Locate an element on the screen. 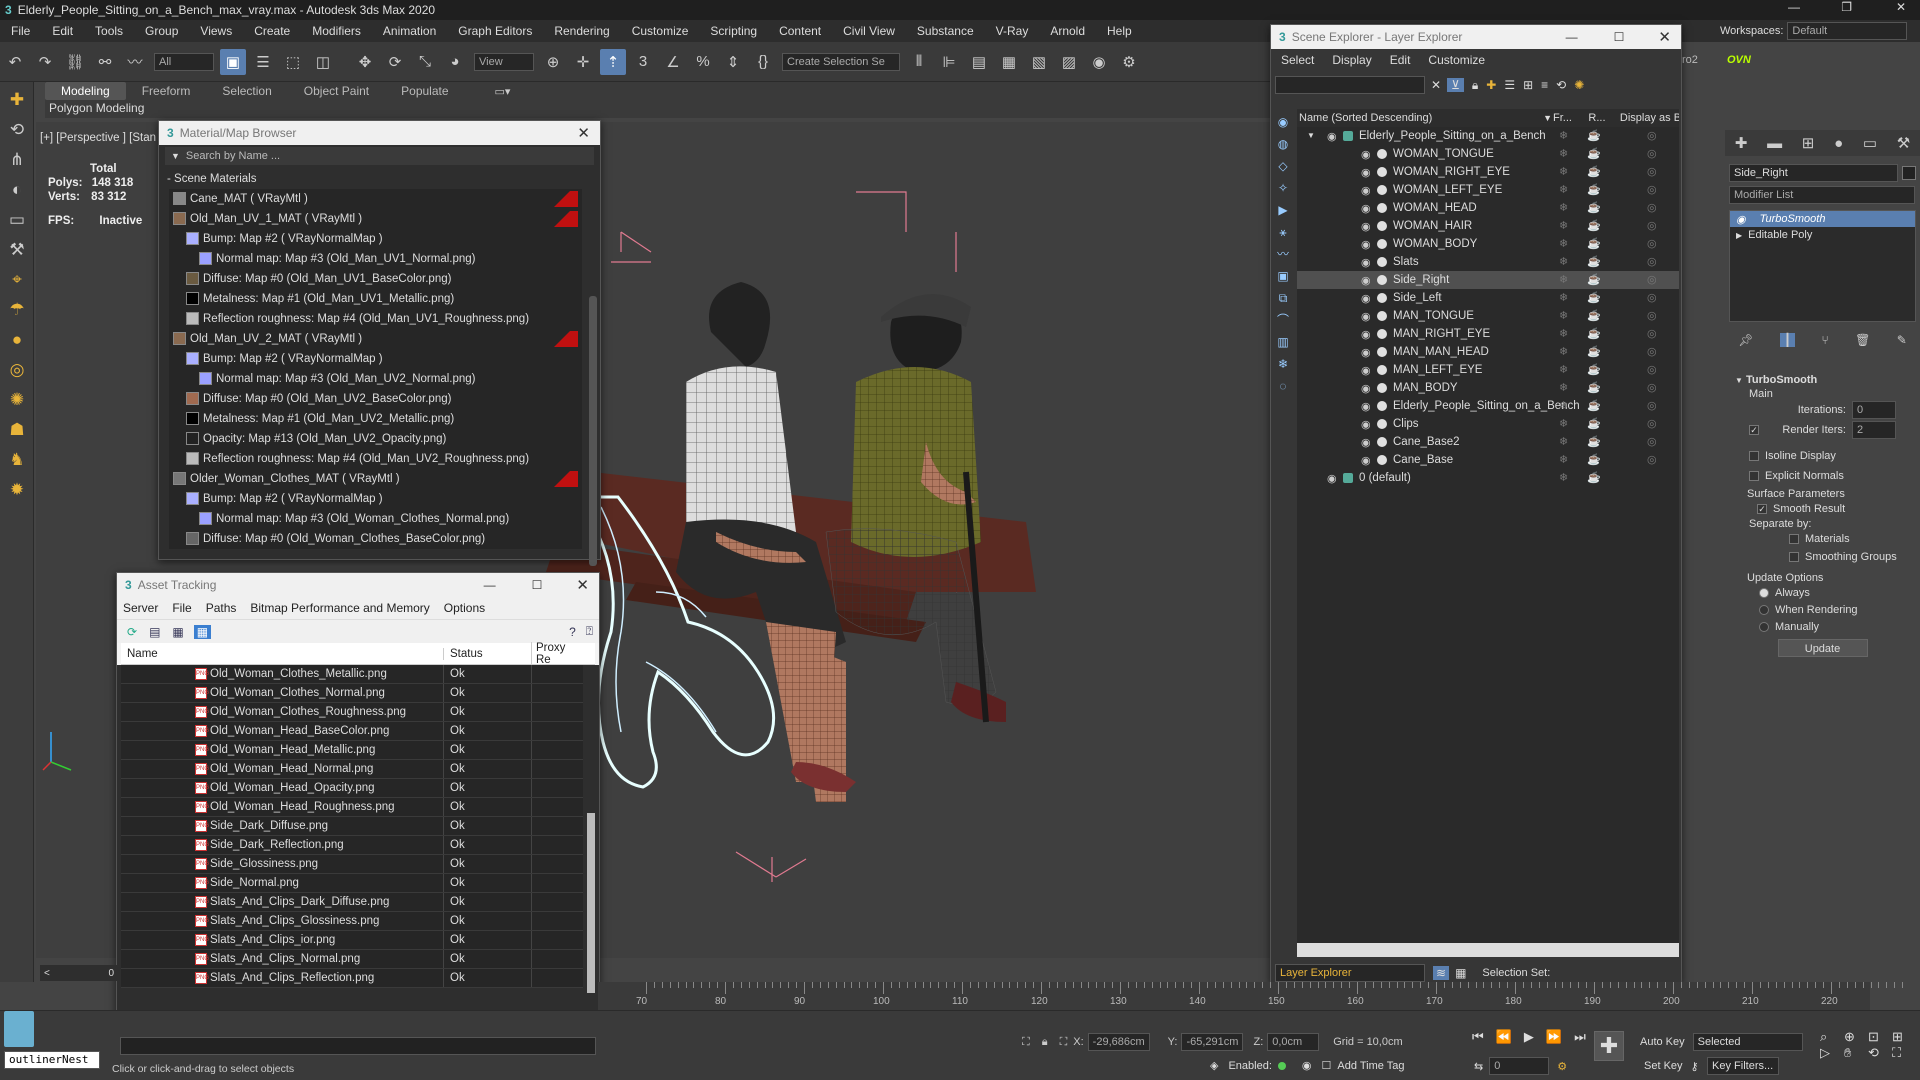 The image size is (1920, 1080). asset-menu-bitmap-performance-and-memory: Bitmap Performance and Memory is located at coordinates (339, 608).